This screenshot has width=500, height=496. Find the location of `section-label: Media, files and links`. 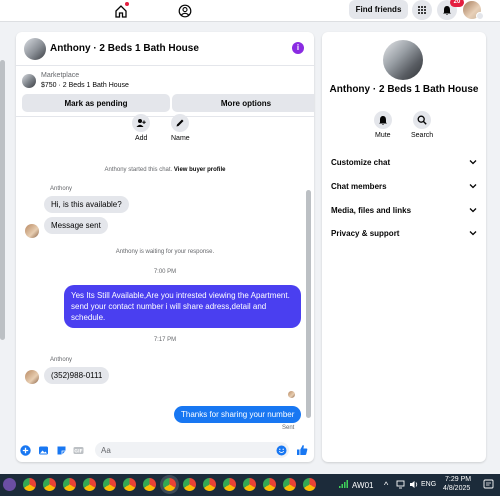

section-label: Media, files and links is located at coordinates (371, 210).